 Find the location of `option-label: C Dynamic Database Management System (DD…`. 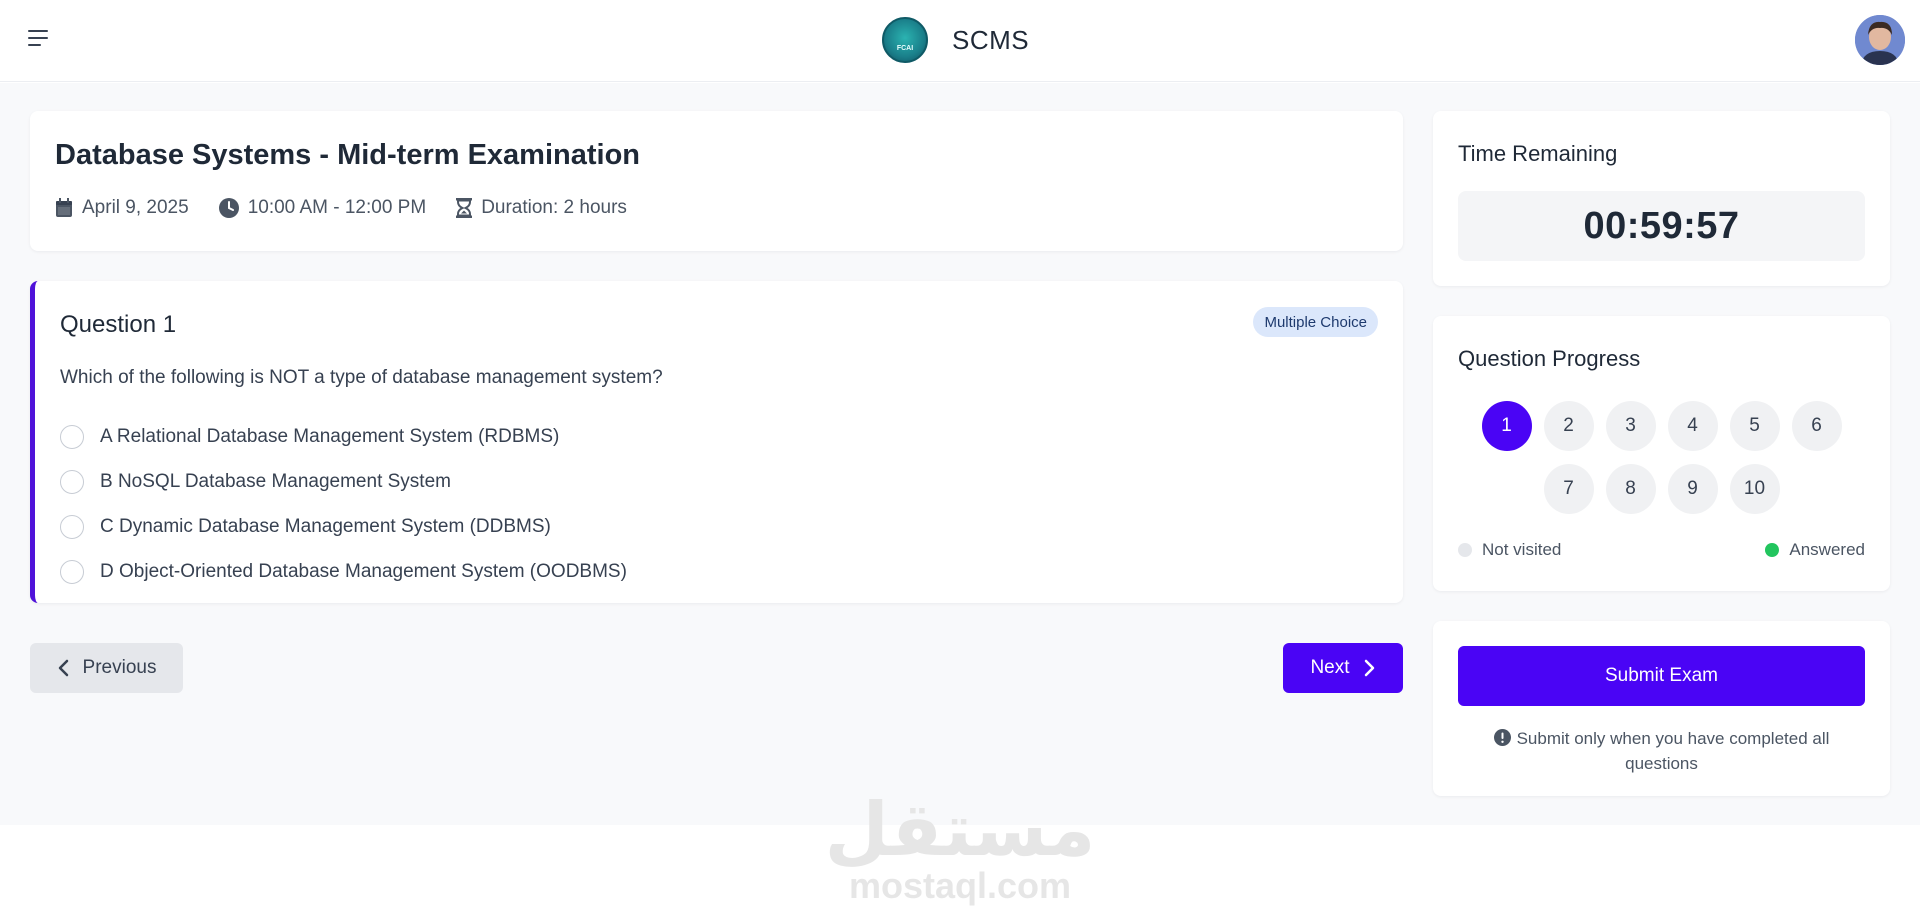

option-label: C Dynamic Database Management System (DD… is located at coordinates (325, 526).